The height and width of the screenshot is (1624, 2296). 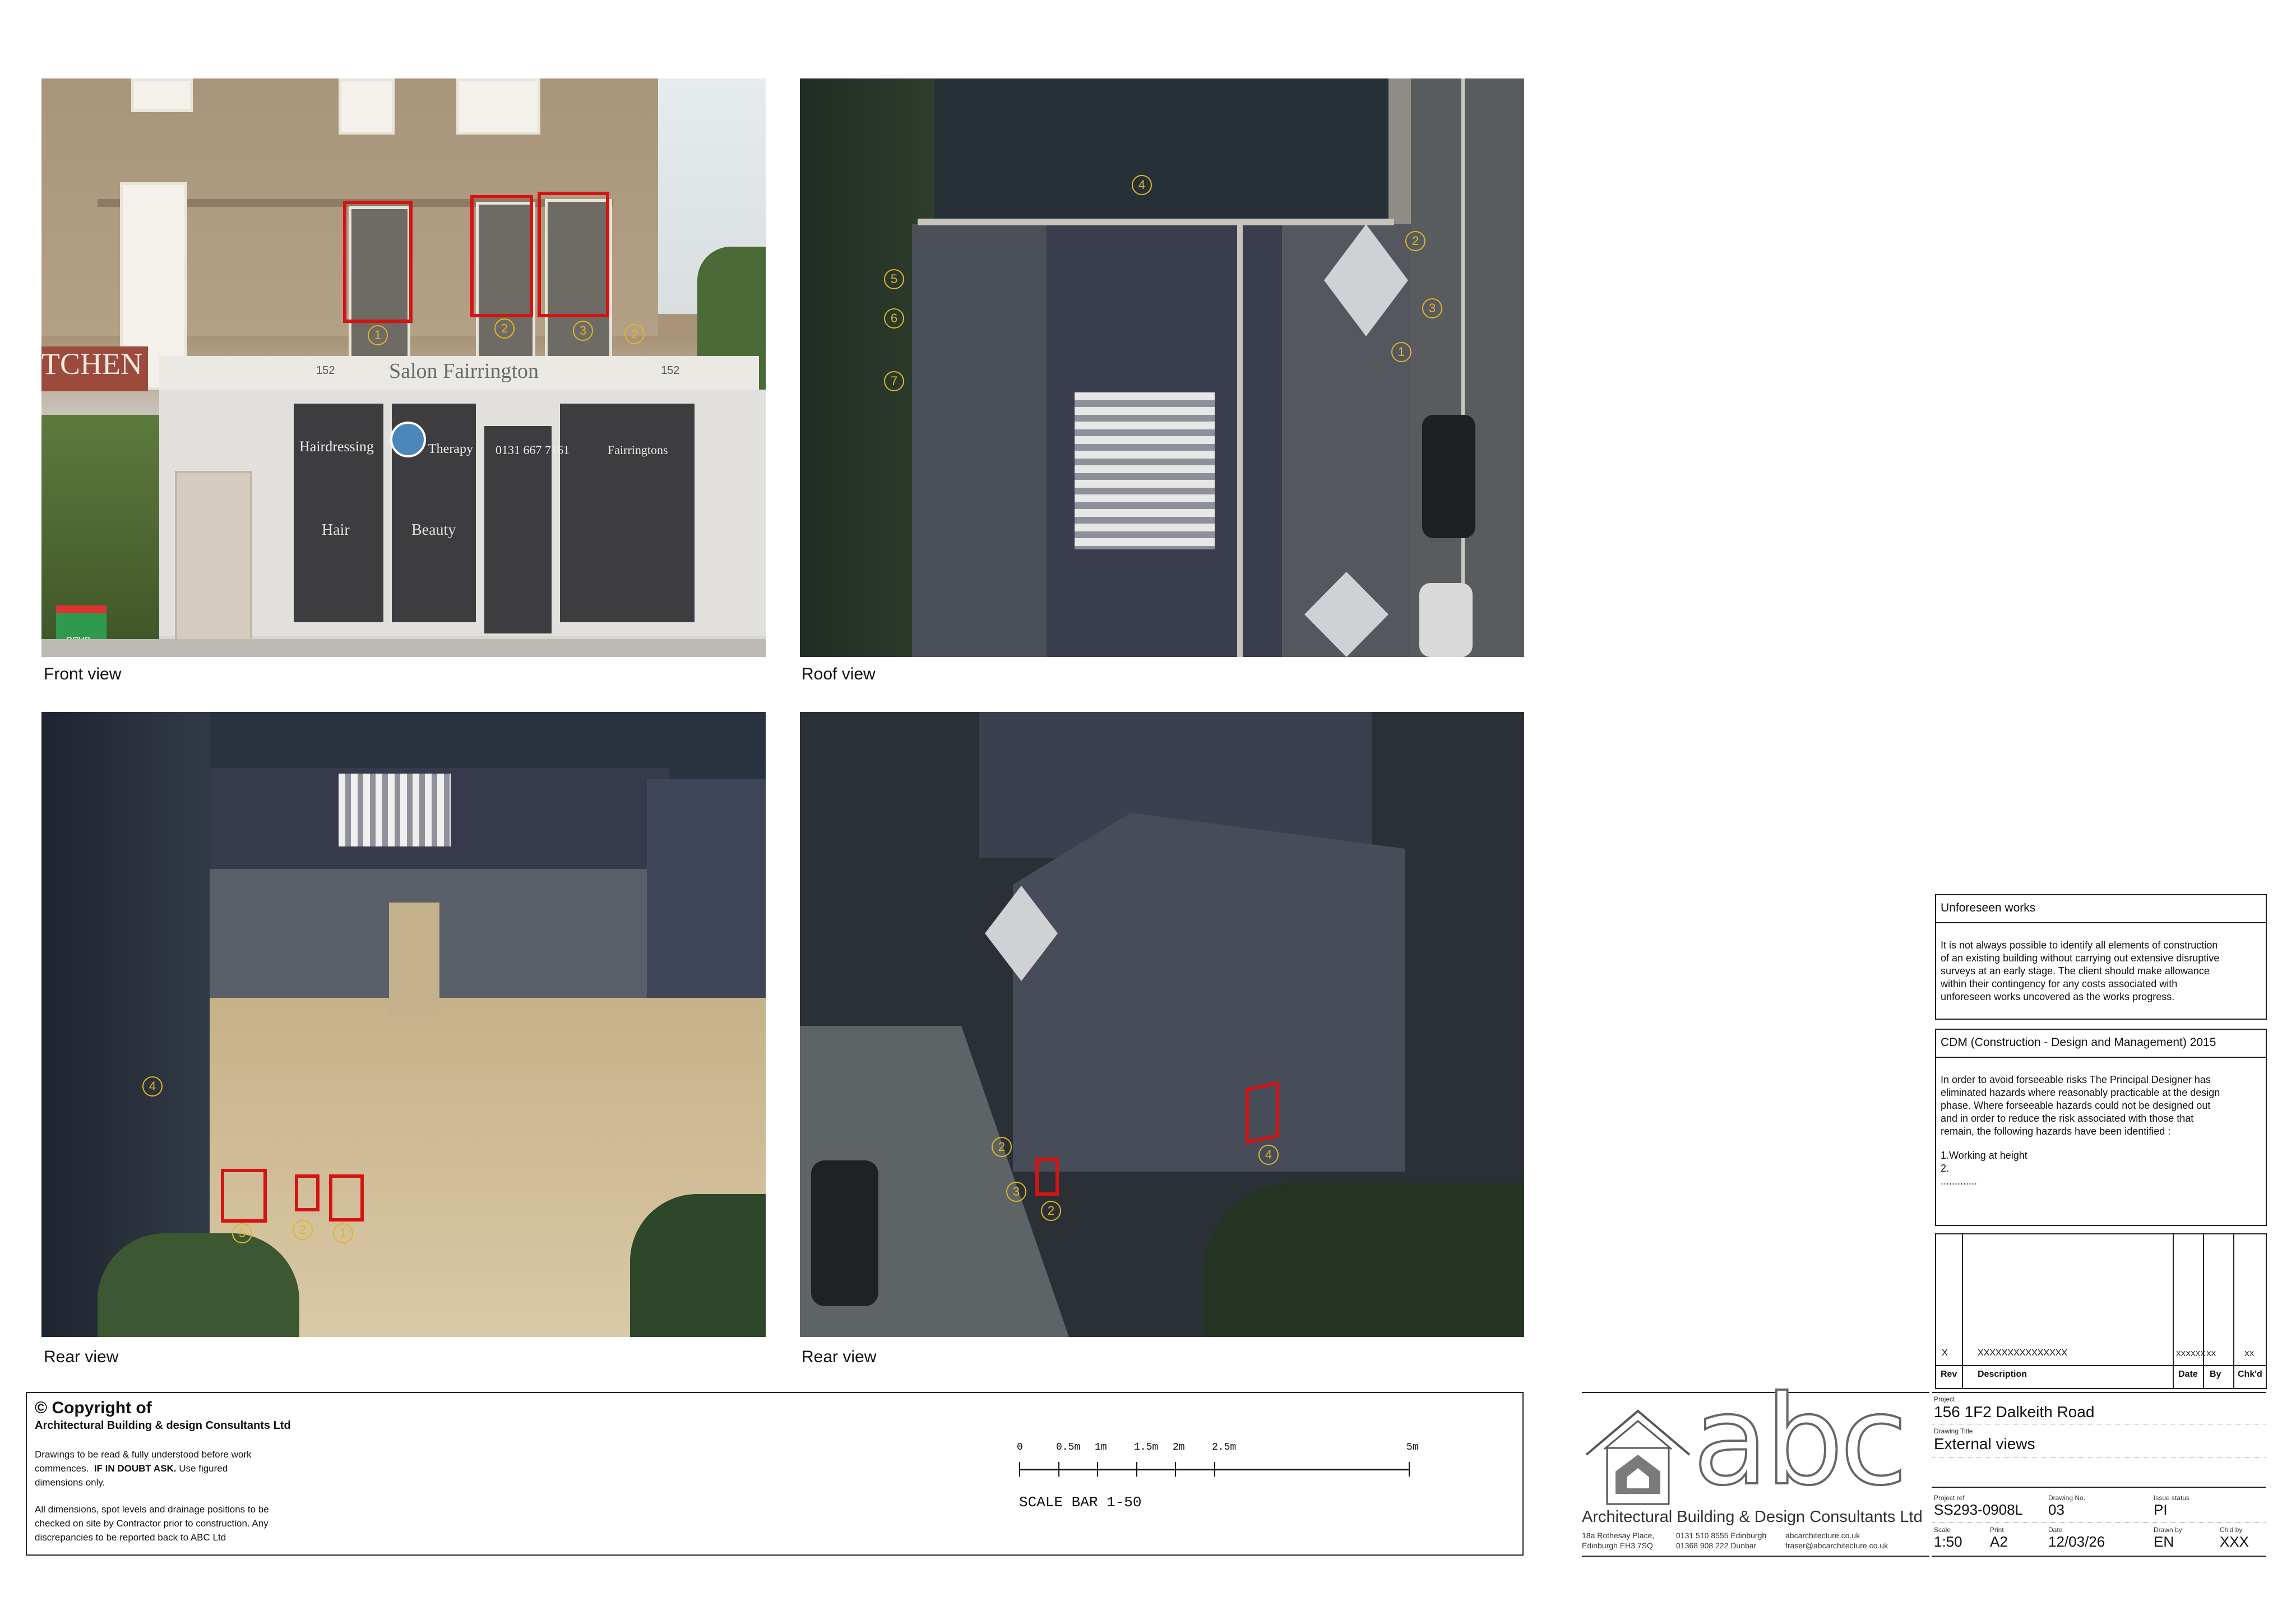 I want to click on rev-header-by: By, so click(x=2215, y=1374).